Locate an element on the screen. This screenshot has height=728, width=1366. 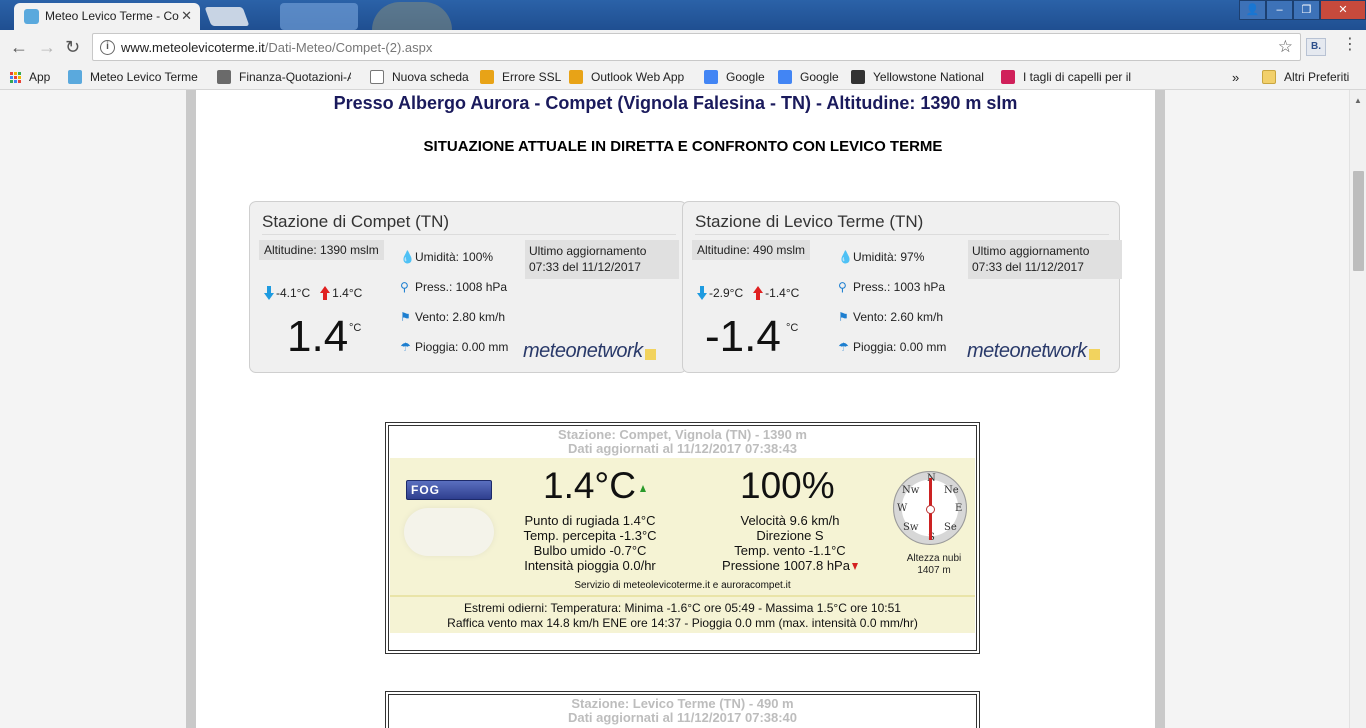
trend-down-icon is located at coordinates (854, 567).